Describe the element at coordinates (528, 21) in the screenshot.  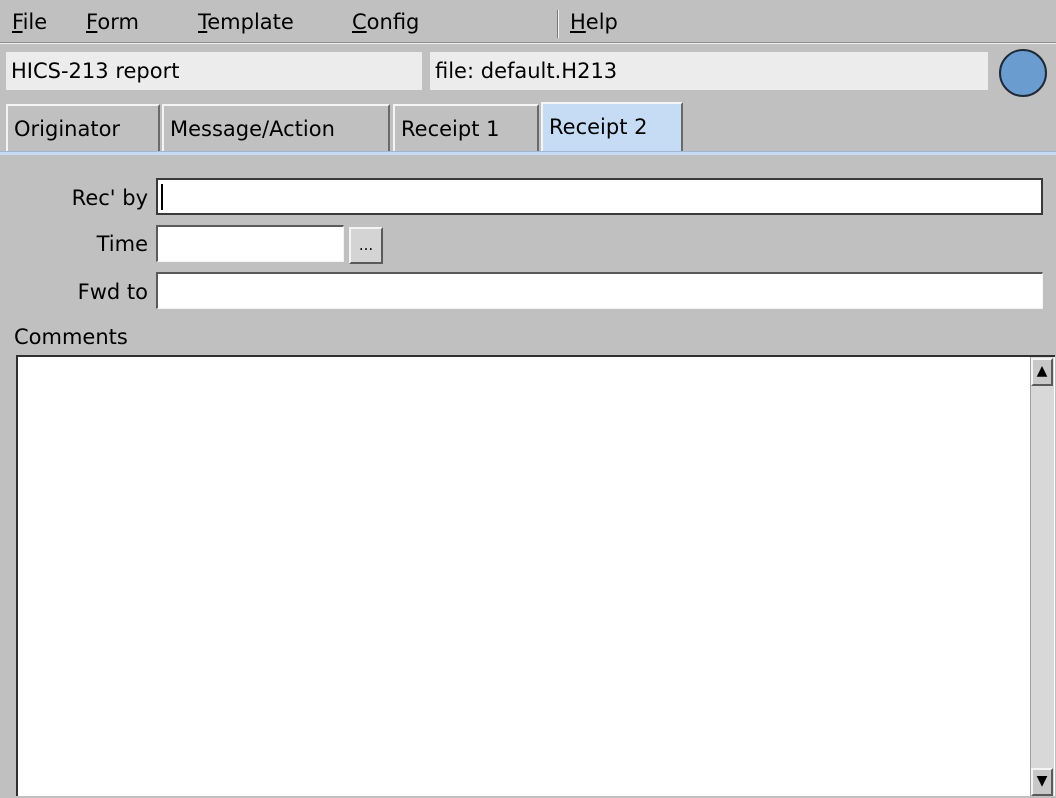
I see `menu-bar: File Form Template Config Help` at that location.